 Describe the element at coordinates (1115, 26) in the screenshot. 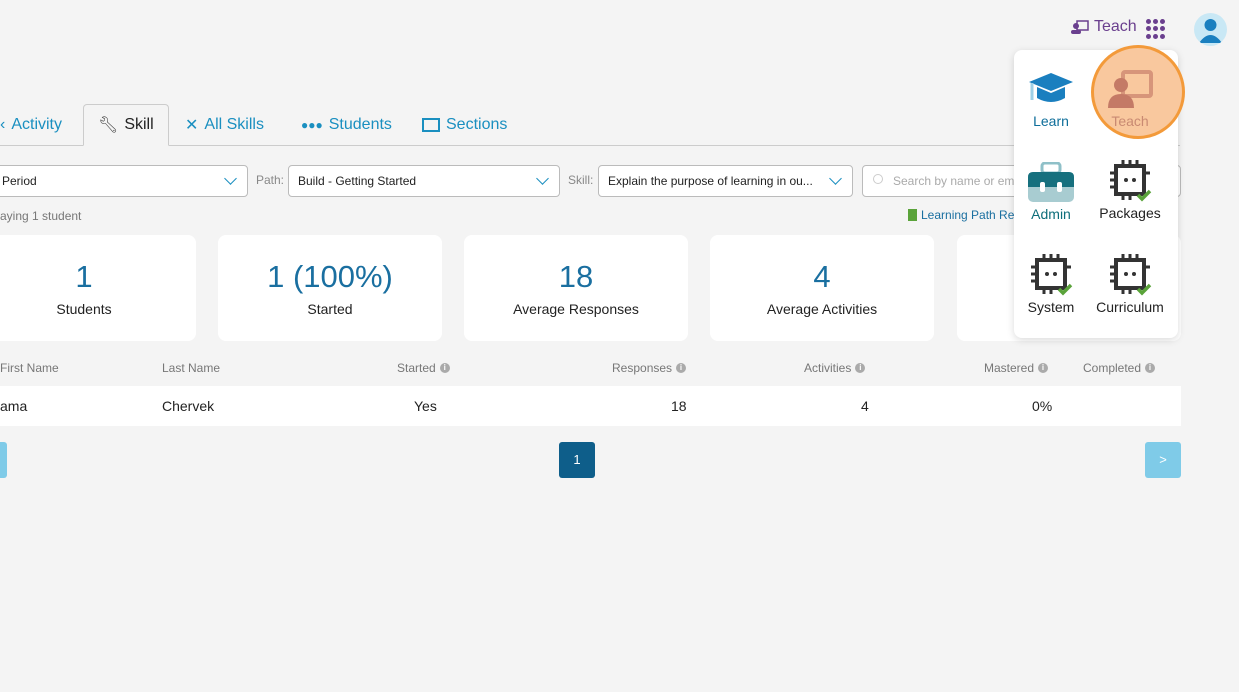

I see `role-label: Teach` at that location.